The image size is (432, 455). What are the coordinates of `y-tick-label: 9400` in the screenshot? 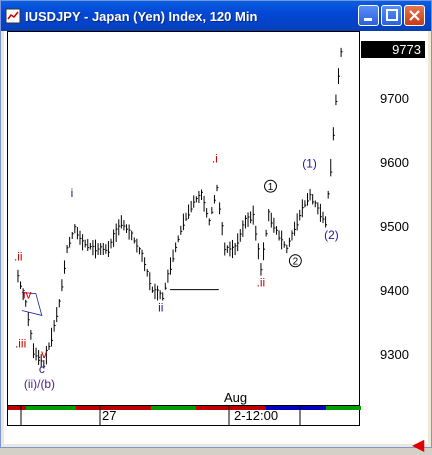 It's located at (394, 290).